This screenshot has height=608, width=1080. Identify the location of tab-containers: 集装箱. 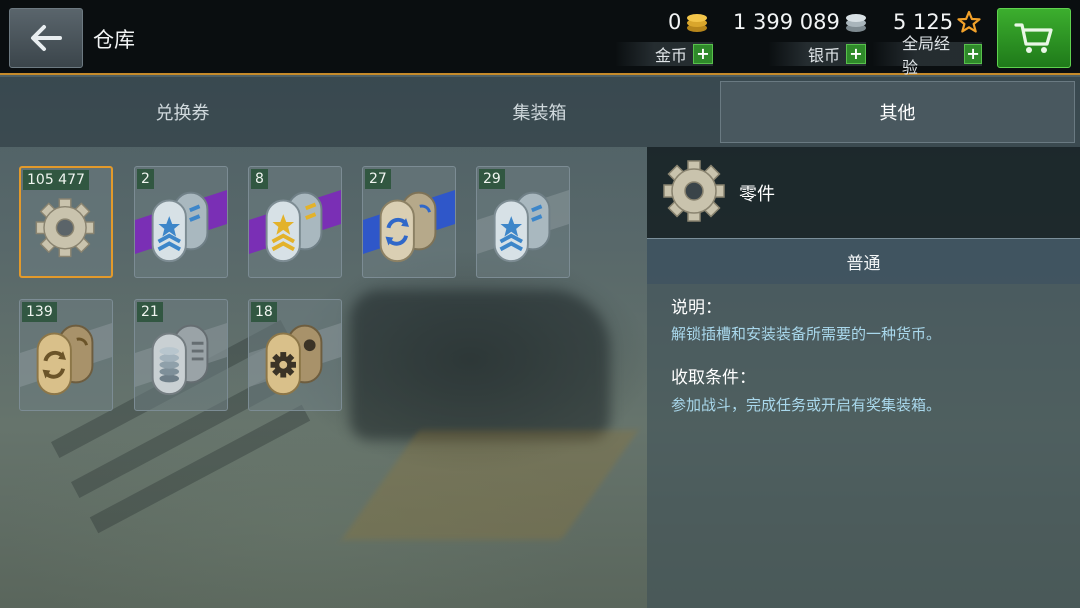
(539, 112).